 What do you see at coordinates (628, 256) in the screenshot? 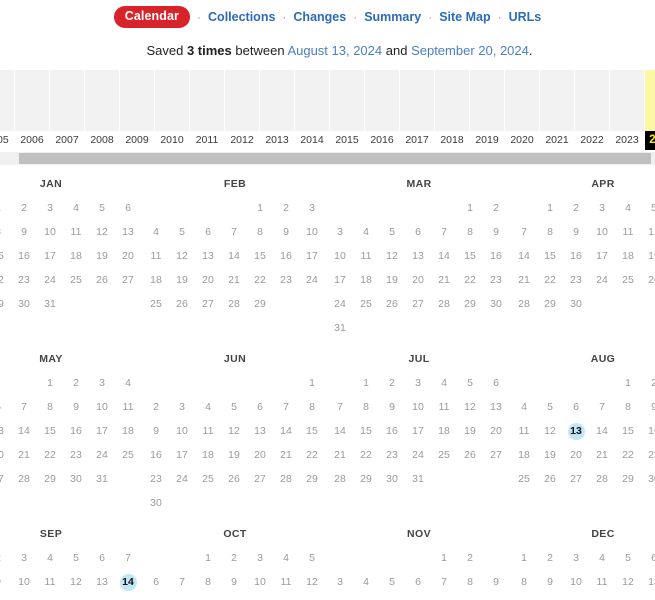
I see `day-cell: 18` at bounding box center [628, 256].